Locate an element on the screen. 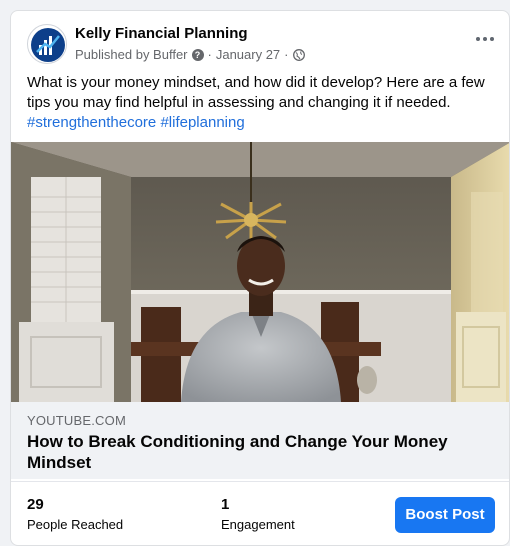  globe-icon is located at coordinates (298, 54).